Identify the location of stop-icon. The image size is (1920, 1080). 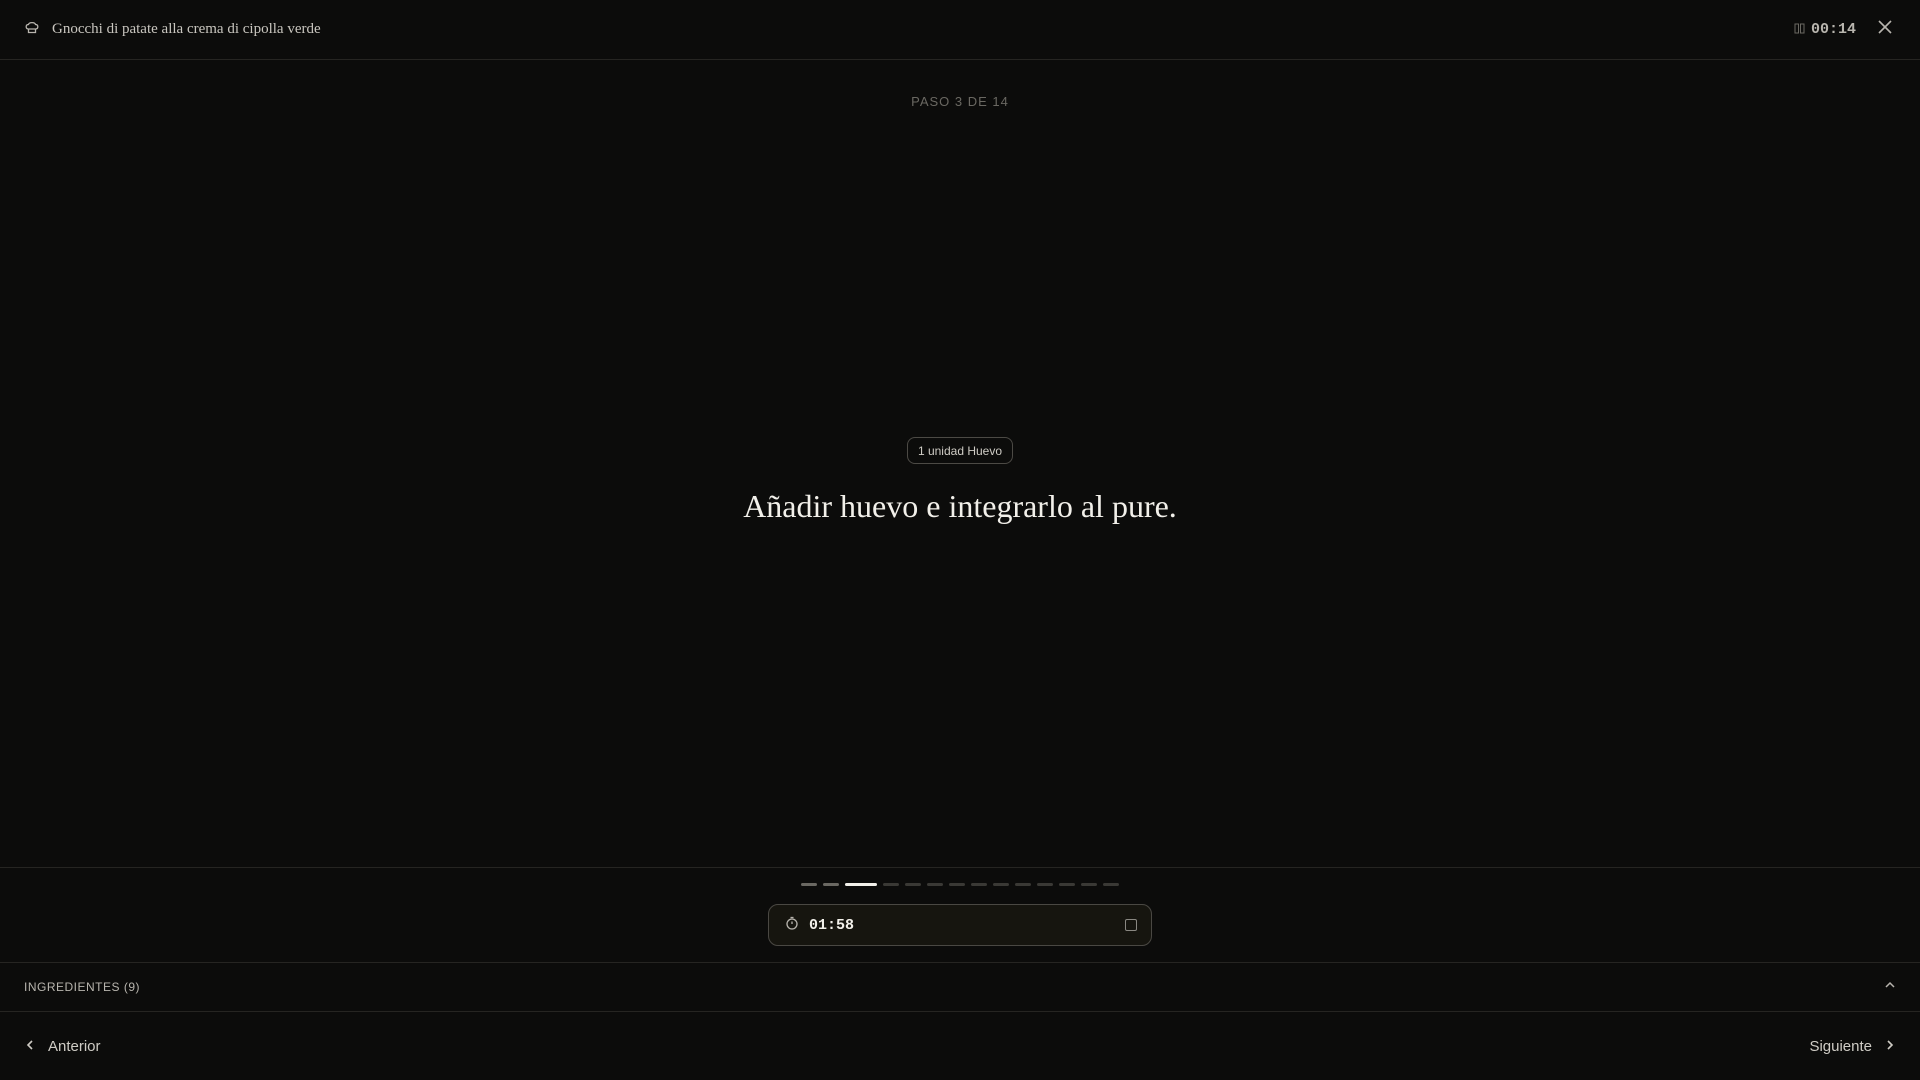
(1131, 925).